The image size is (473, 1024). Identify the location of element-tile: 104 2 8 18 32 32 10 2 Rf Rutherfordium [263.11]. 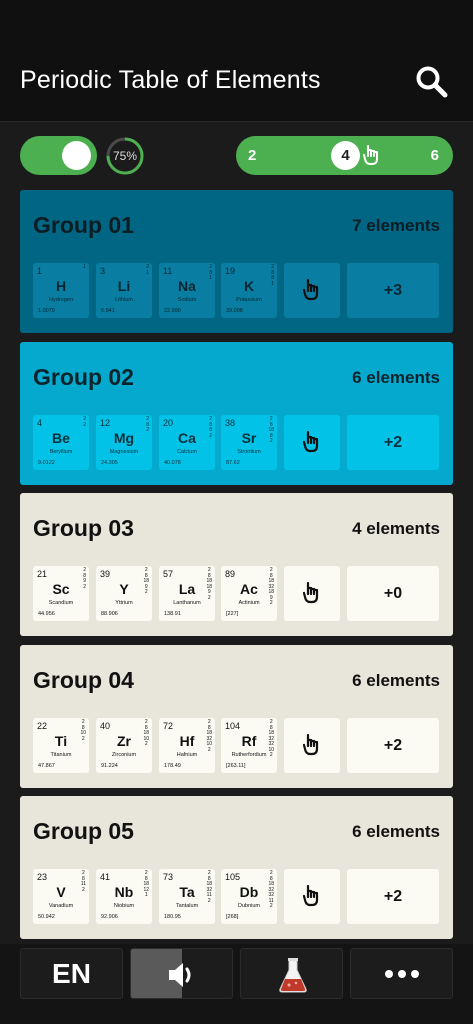
(249, 745).